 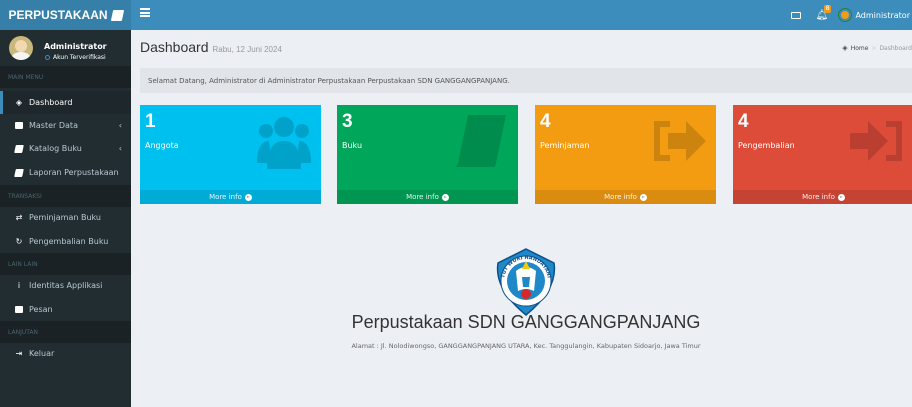 I want to click on sidebar-item-katalog-buku: Katalog Buku ‹, so click(x=65, y=148).